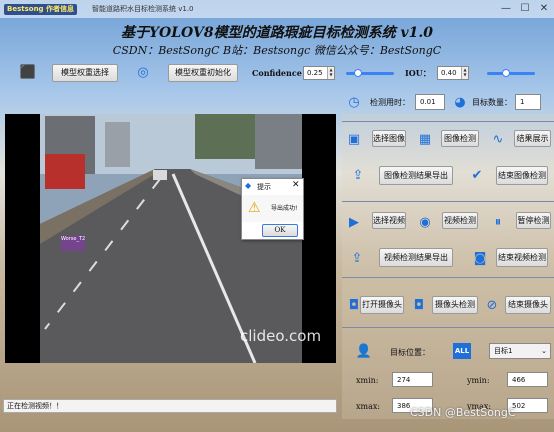 The height and width of the screenshot is (432, 554). I want to click on iou-spinbox: 0.40 ▲ ▼, so click(453, 73).